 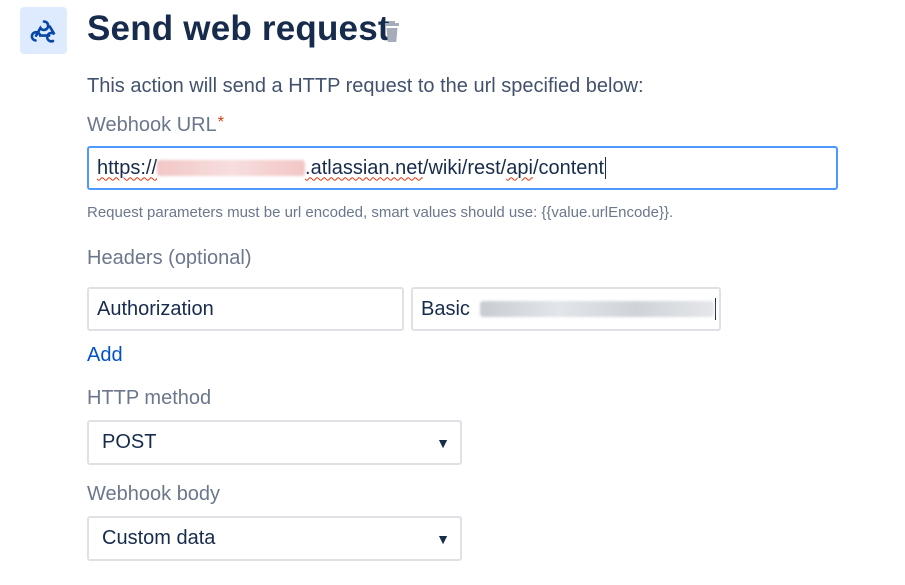 What do you see at coordinates (245, 309) in the screenshot?
I see `header-key-input: Authorization` at bounding box center [245, 309].